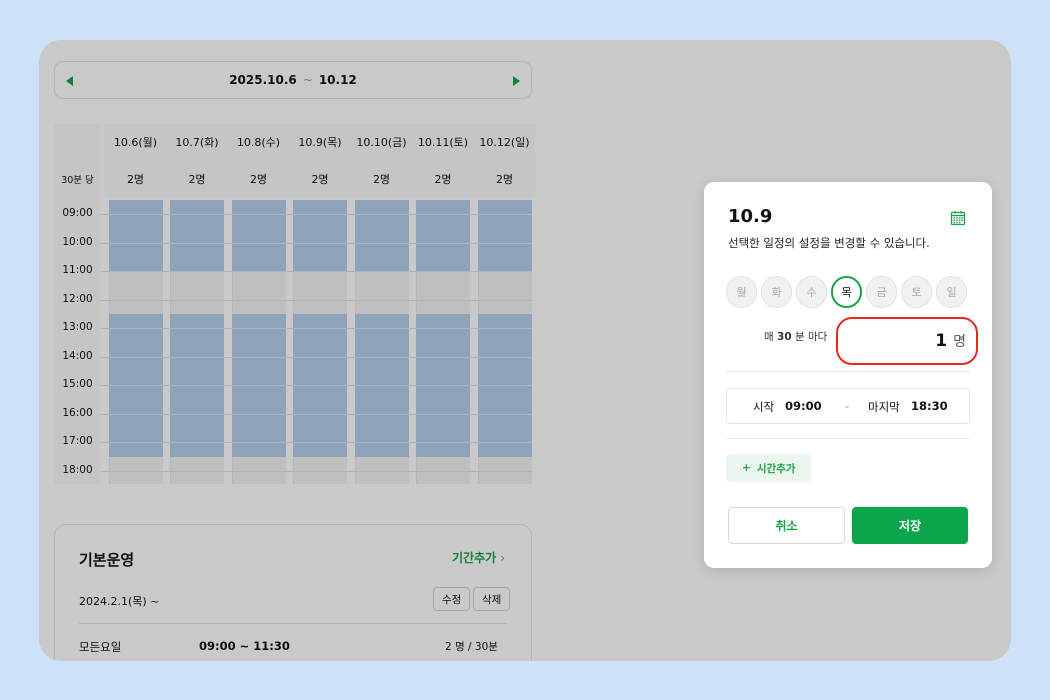 This screenshot has height=700, width=1050. I want to click on time-label: 12:00, so click(77, 298).